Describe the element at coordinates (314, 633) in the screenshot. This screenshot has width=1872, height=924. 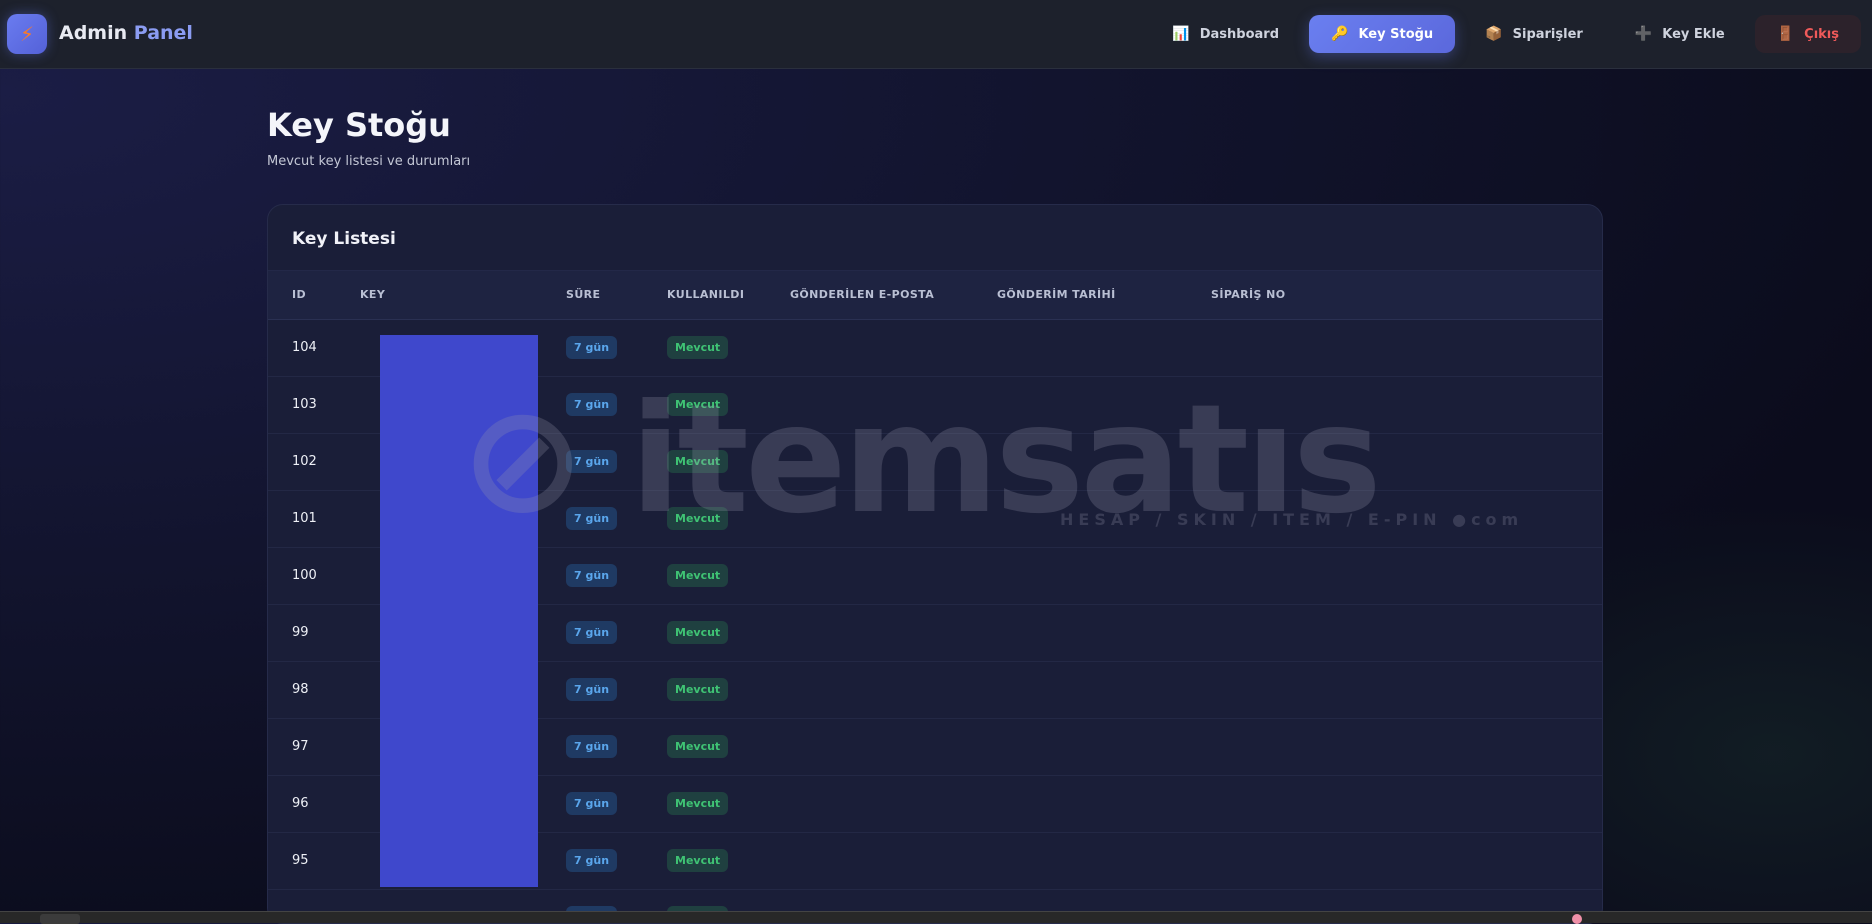
I see `id-cell: 99` at that location.